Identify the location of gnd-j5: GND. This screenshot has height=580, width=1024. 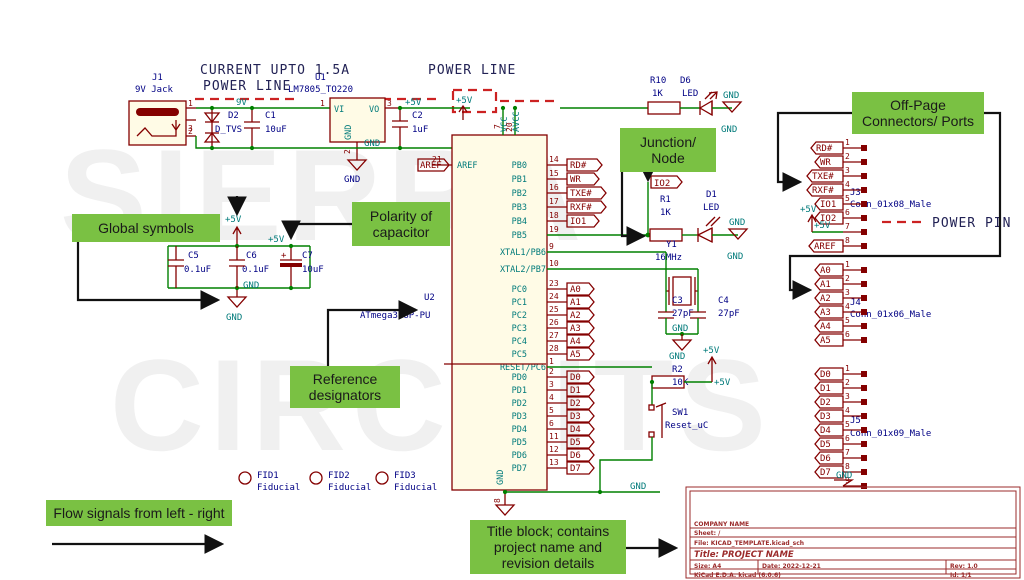
(844, 476).